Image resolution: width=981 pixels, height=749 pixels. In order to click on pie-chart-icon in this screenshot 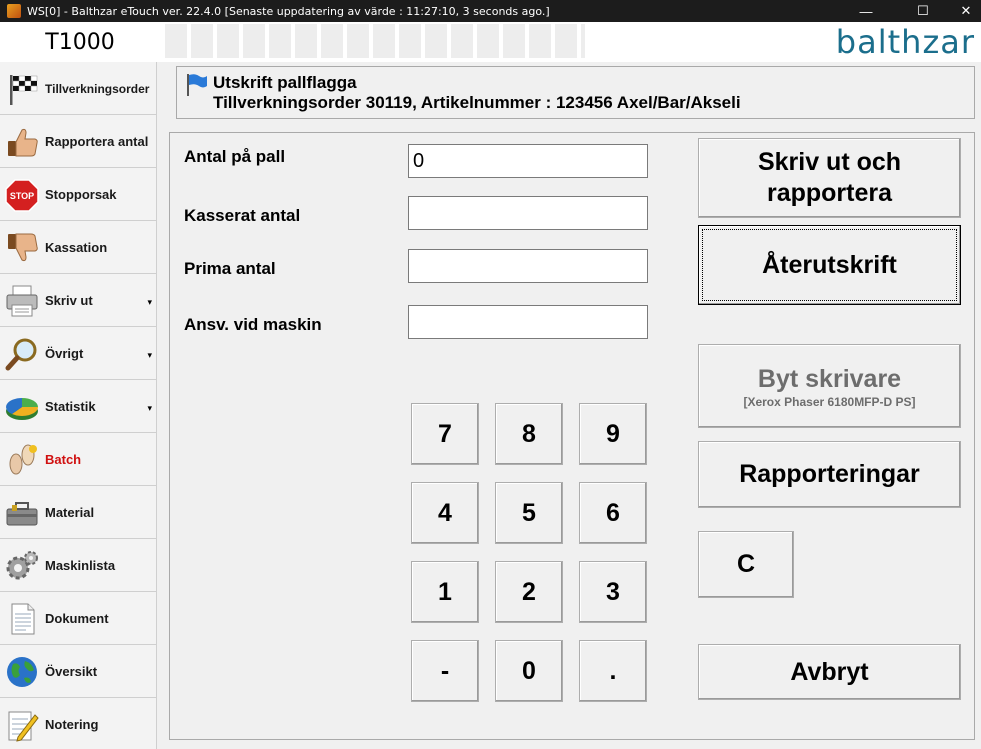, I will do `click(22, 407)`.